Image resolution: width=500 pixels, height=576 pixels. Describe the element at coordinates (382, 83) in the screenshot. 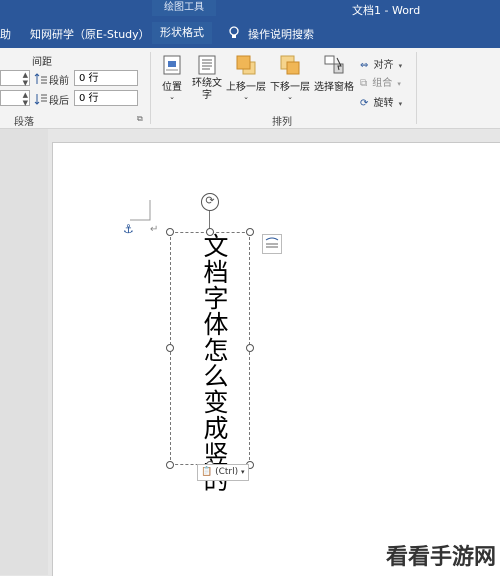

I see `group-label: 组合` at that location.